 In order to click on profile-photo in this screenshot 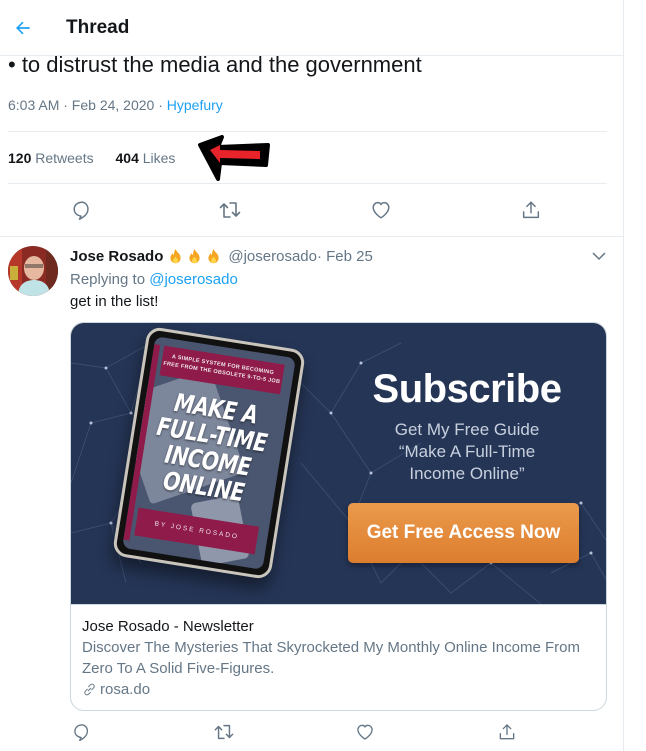, I will do `click(33, 271)`.